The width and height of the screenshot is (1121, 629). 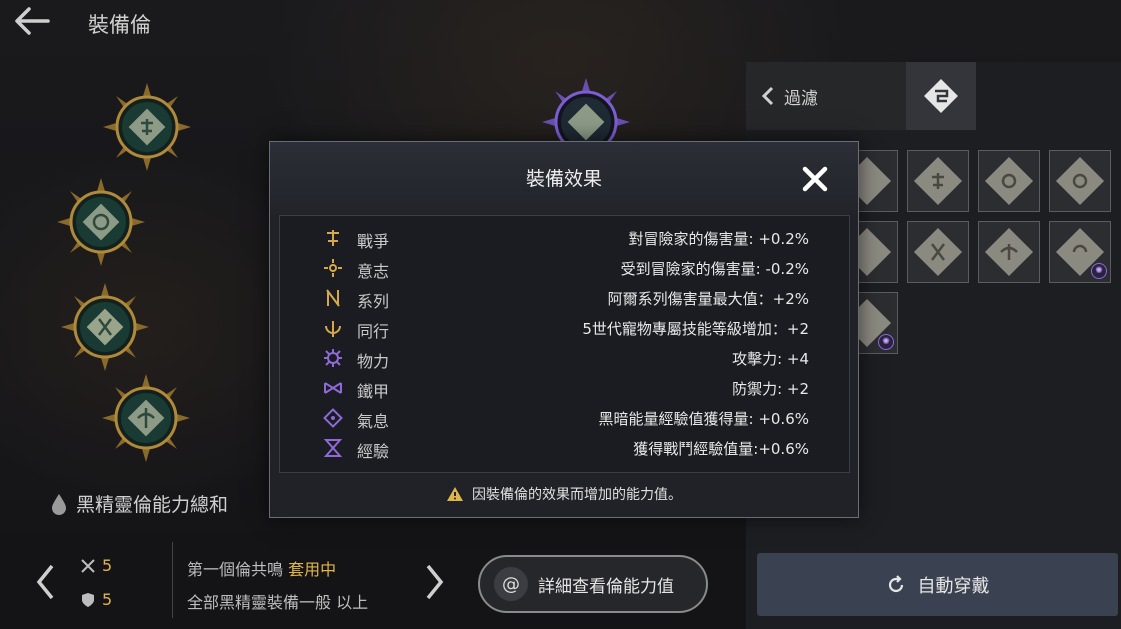 I want to click on resonance-line: 第一個倫共鳴 套用中, so click(x=261, y=568).